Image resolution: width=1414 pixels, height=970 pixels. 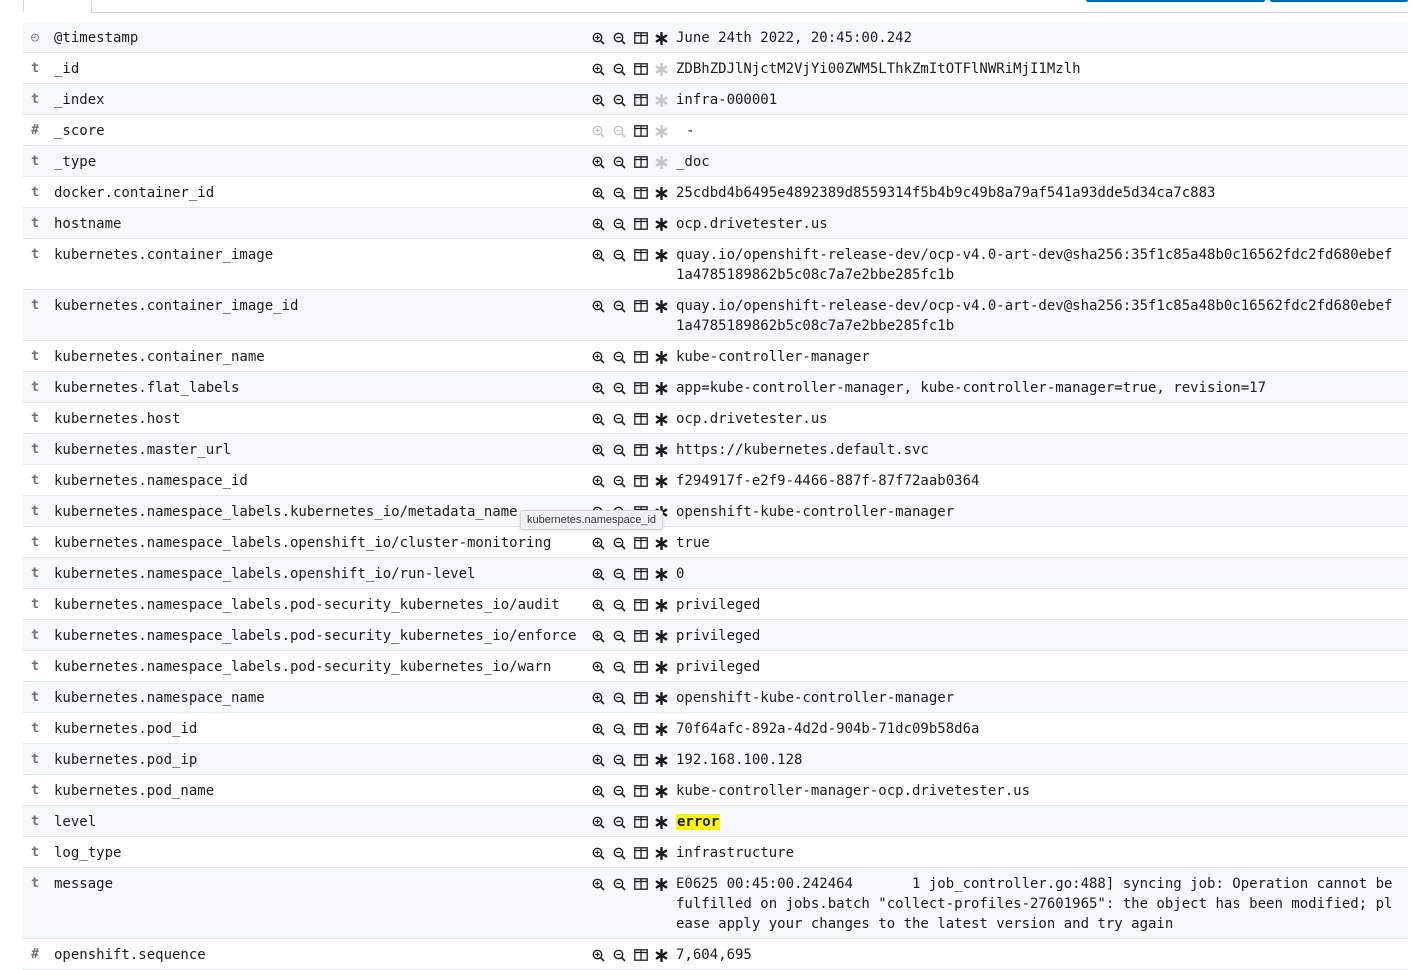 What do you see at coordinates (1175, 1) in the screenshot?
I see `view-surrounding-documents-button` at bounding box center [1175, 1].